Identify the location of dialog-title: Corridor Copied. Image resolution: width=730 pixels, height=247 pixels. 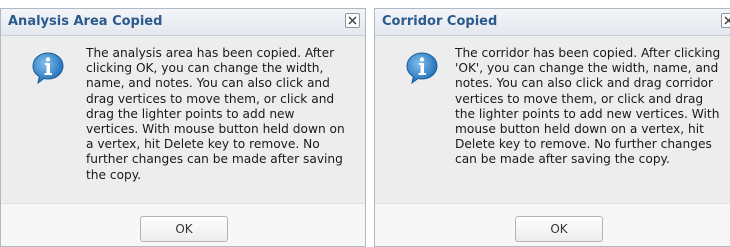
(440, 21).